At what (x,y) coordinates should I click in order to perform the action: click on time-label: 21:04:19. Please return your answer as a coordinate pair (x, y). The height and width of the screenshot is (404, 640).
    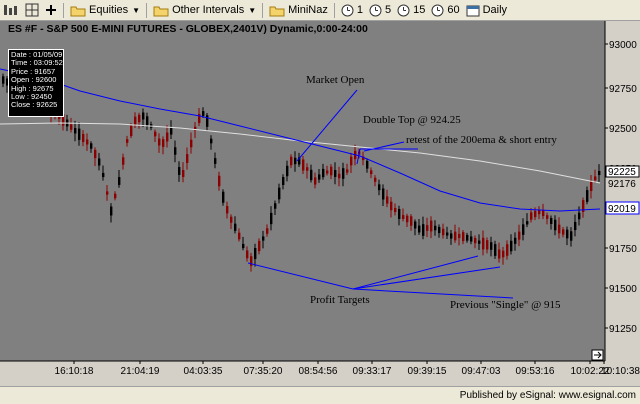
    Looking at the image, I should click on (140, 371).